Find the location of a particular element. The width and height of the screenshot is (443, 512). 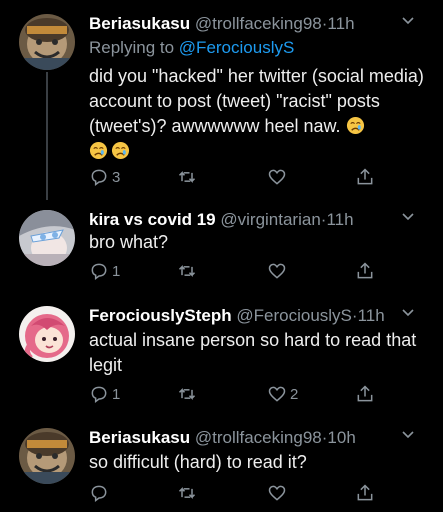

pink-hair-avatar-icon is located at coordinates (47, 334).